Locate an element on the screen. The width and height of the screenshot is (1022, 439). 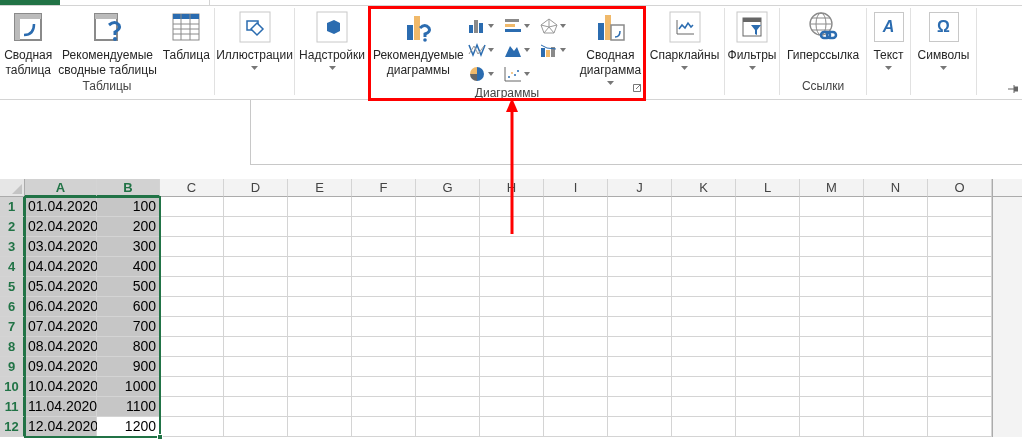
ribbon-button: Рекомендуемые диаграммы is located at coordinates (418, 48).